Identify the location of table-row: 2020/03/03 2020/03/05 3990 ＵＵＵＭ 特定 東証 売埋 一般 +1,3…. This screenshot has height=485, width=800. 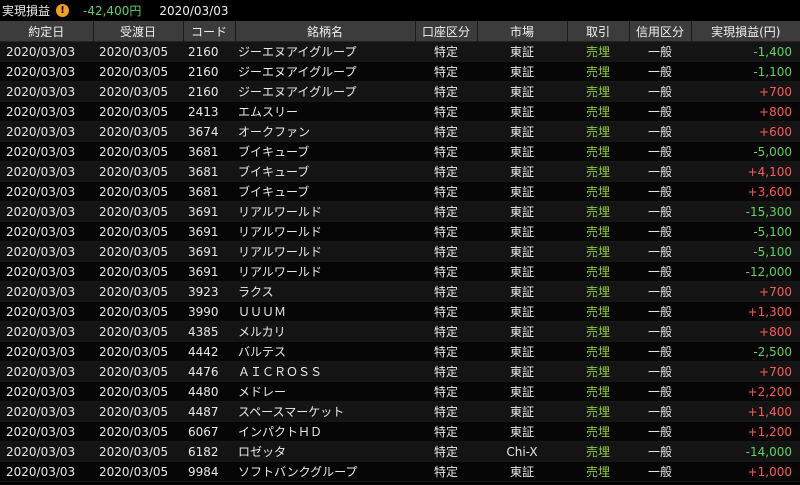
(400, 311).